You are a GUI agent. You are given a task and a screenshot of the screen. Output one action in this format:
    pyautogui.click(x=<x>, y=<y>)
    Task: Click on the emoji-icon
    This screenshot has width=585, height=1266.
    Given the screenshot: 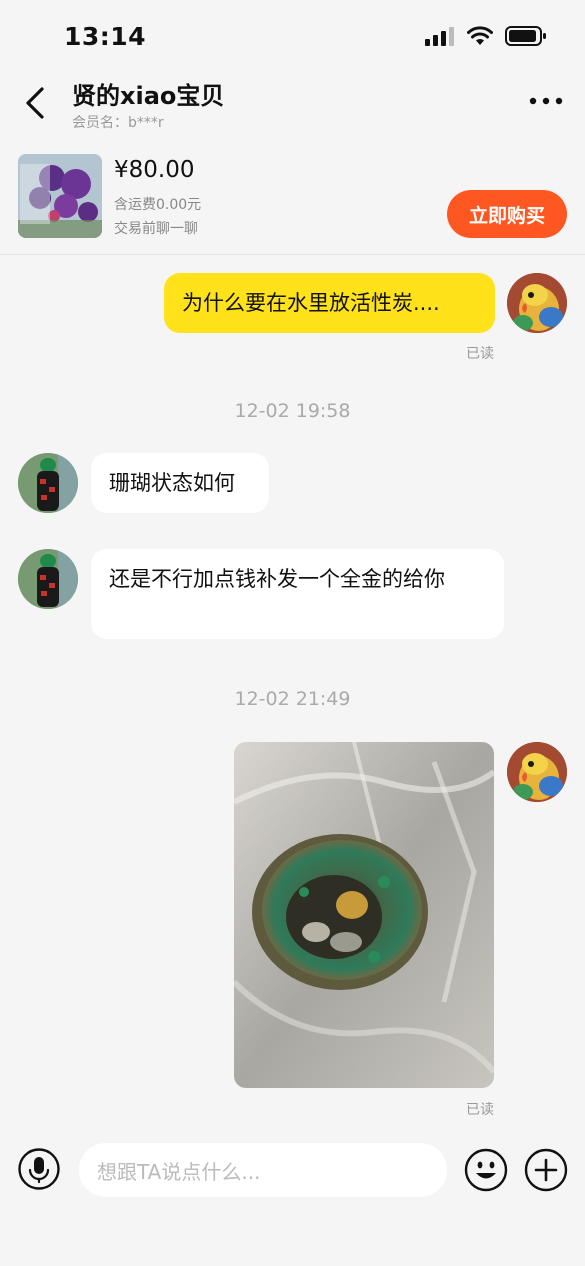 What is the action you would take?
    pyautogui.click(x=486, y=1170)
    